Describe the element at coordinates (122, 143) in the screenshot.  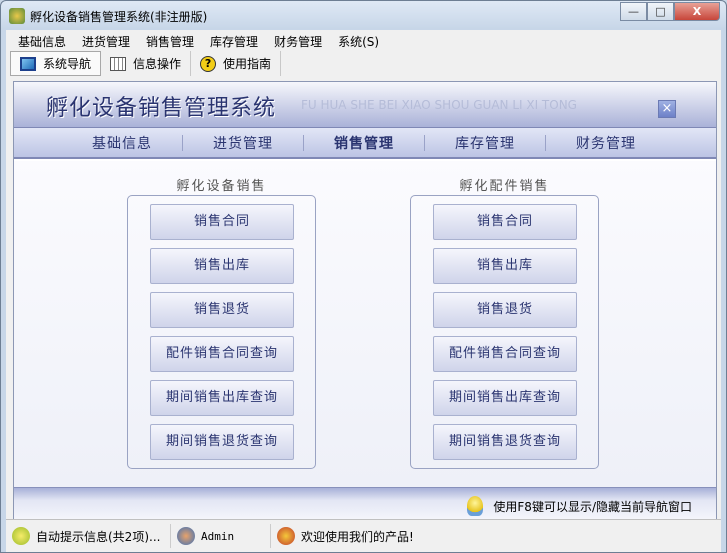
I see `tab-basic-info: 基础信息` at that location.